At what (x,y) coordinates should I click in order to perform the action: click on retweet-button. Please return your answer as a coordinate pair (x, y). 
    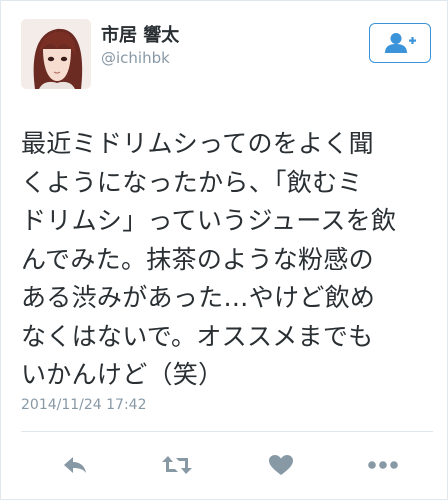
    Looking at the image, I should click on (177, 465).